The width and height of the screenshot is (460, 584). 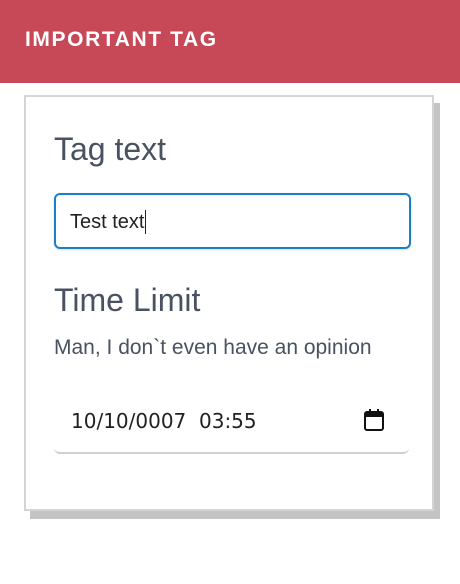 I want to click on calendar-icon, so click(x=374, y=420).